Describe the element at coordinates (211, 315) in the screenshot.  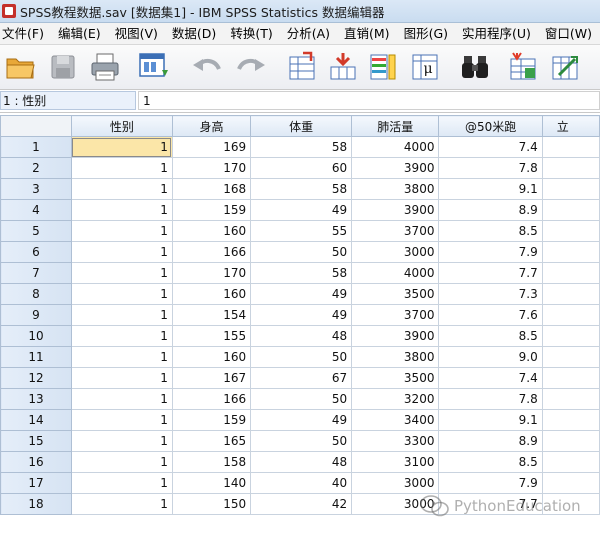
I see `data-cell: 154` at that location.